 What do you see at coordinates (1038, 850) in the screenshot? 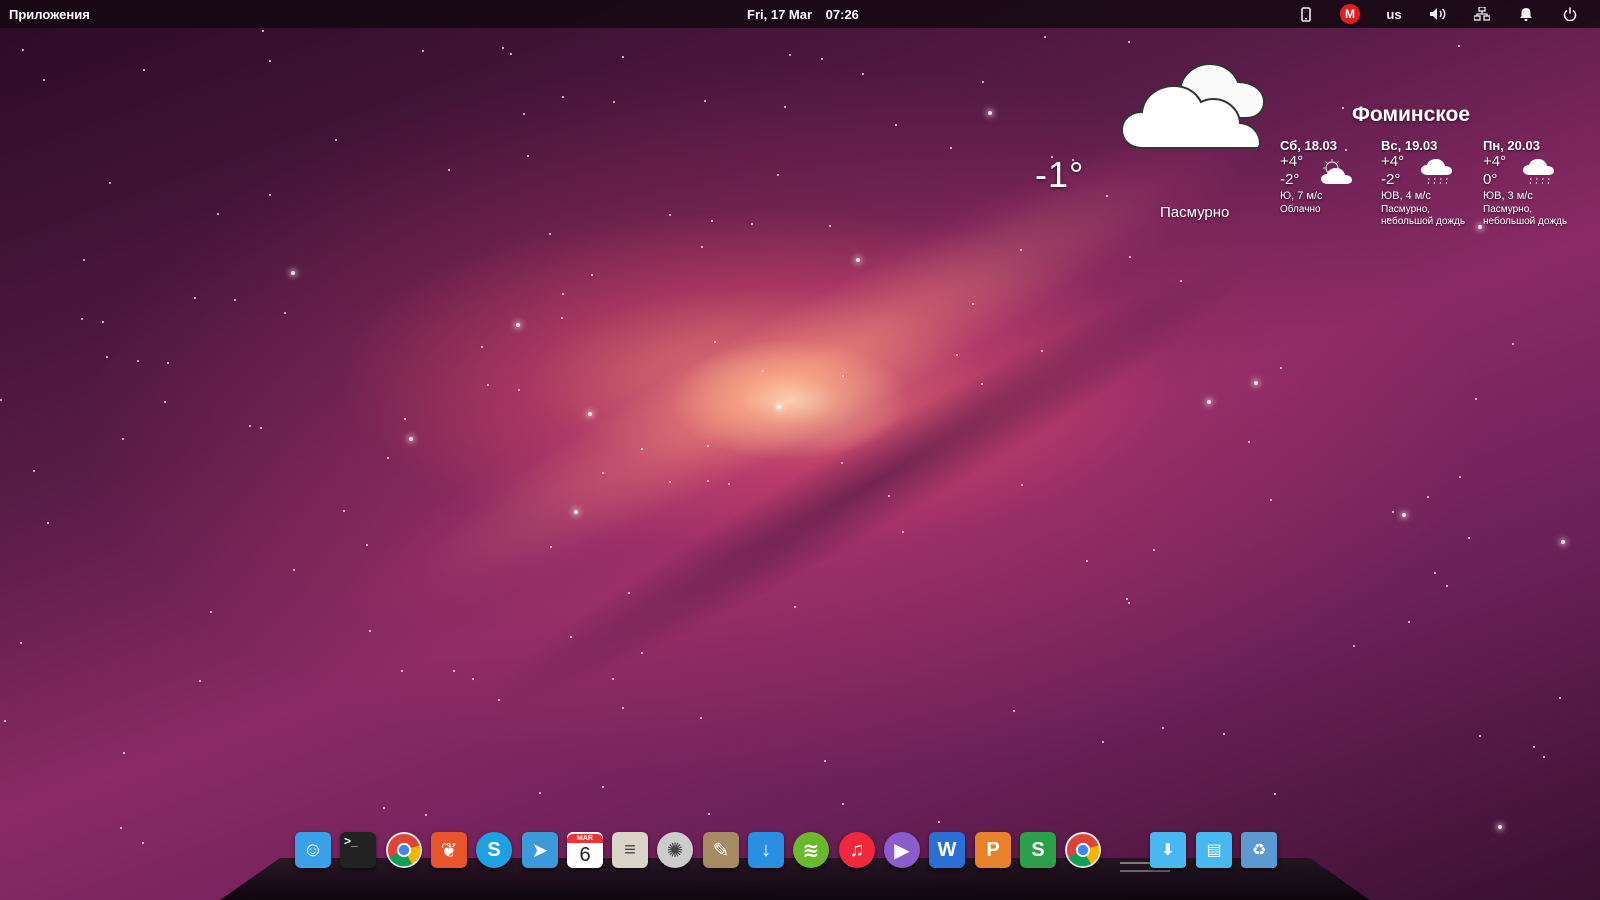
I see `spreadsheet-icon: S` at bounding box center [1038, 850].